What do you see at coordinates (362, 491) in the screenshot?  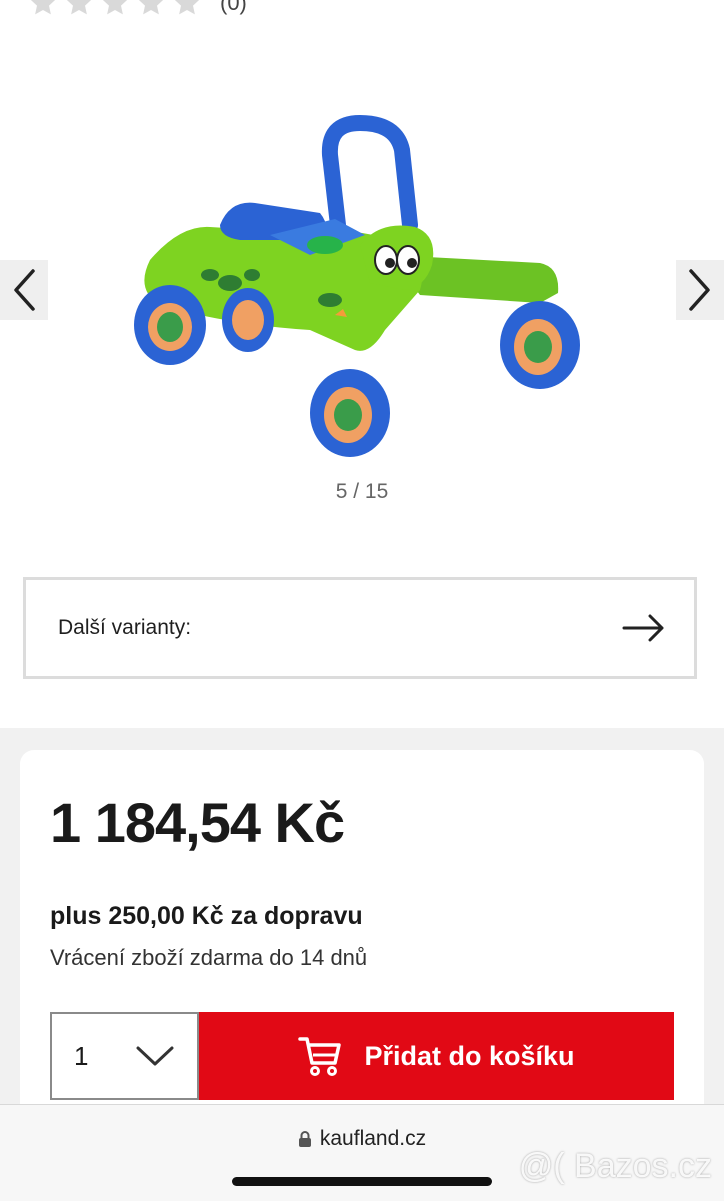 I see `gallery-counter: 5 / 15` at bounding box center [362, 491].